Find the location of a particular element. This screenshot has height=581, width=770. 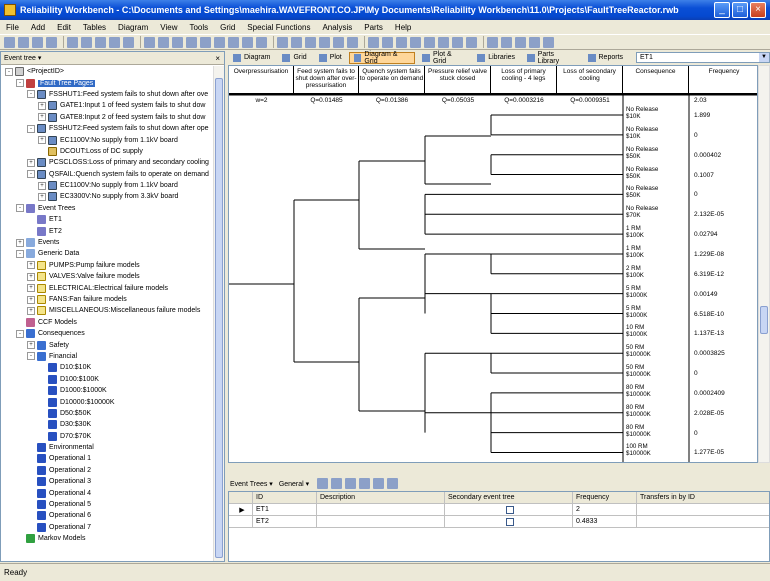

tab-parts-library: Parts Library is located at coordinates (551, 58).